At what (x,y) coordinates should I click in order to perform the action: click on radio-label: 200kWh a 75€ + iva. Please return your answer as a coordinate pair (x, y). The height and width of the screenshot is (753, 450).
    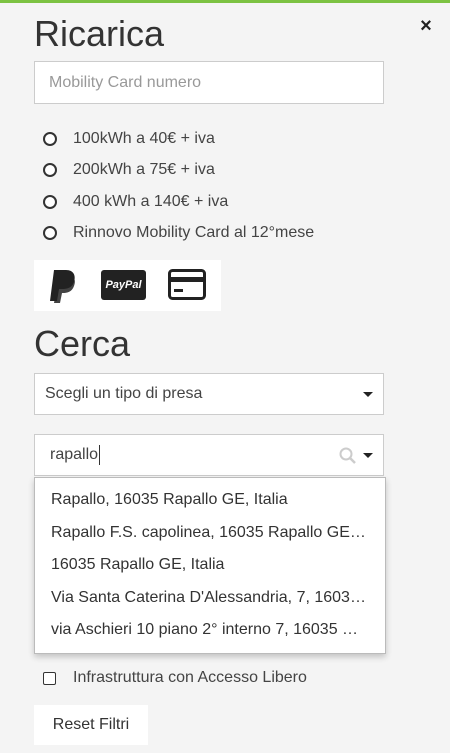
    Looking at the image, I should click on (144, 169).